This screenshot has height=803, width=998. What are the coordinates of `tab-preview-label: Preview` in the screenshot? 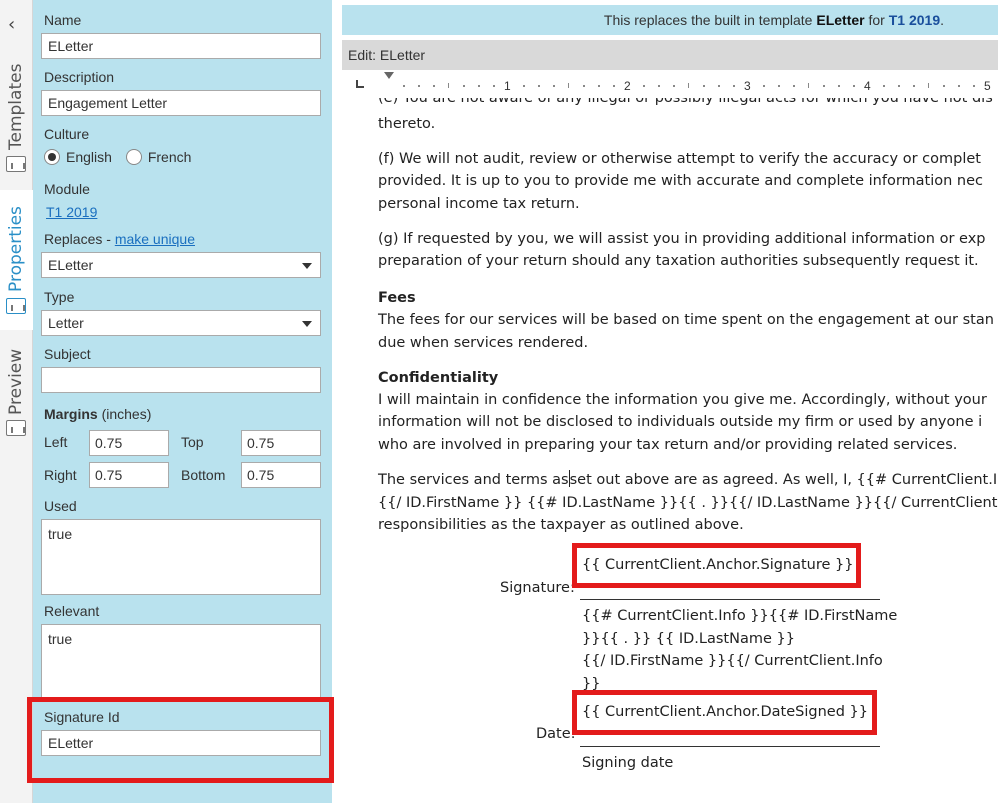 It's located at (16, 381).